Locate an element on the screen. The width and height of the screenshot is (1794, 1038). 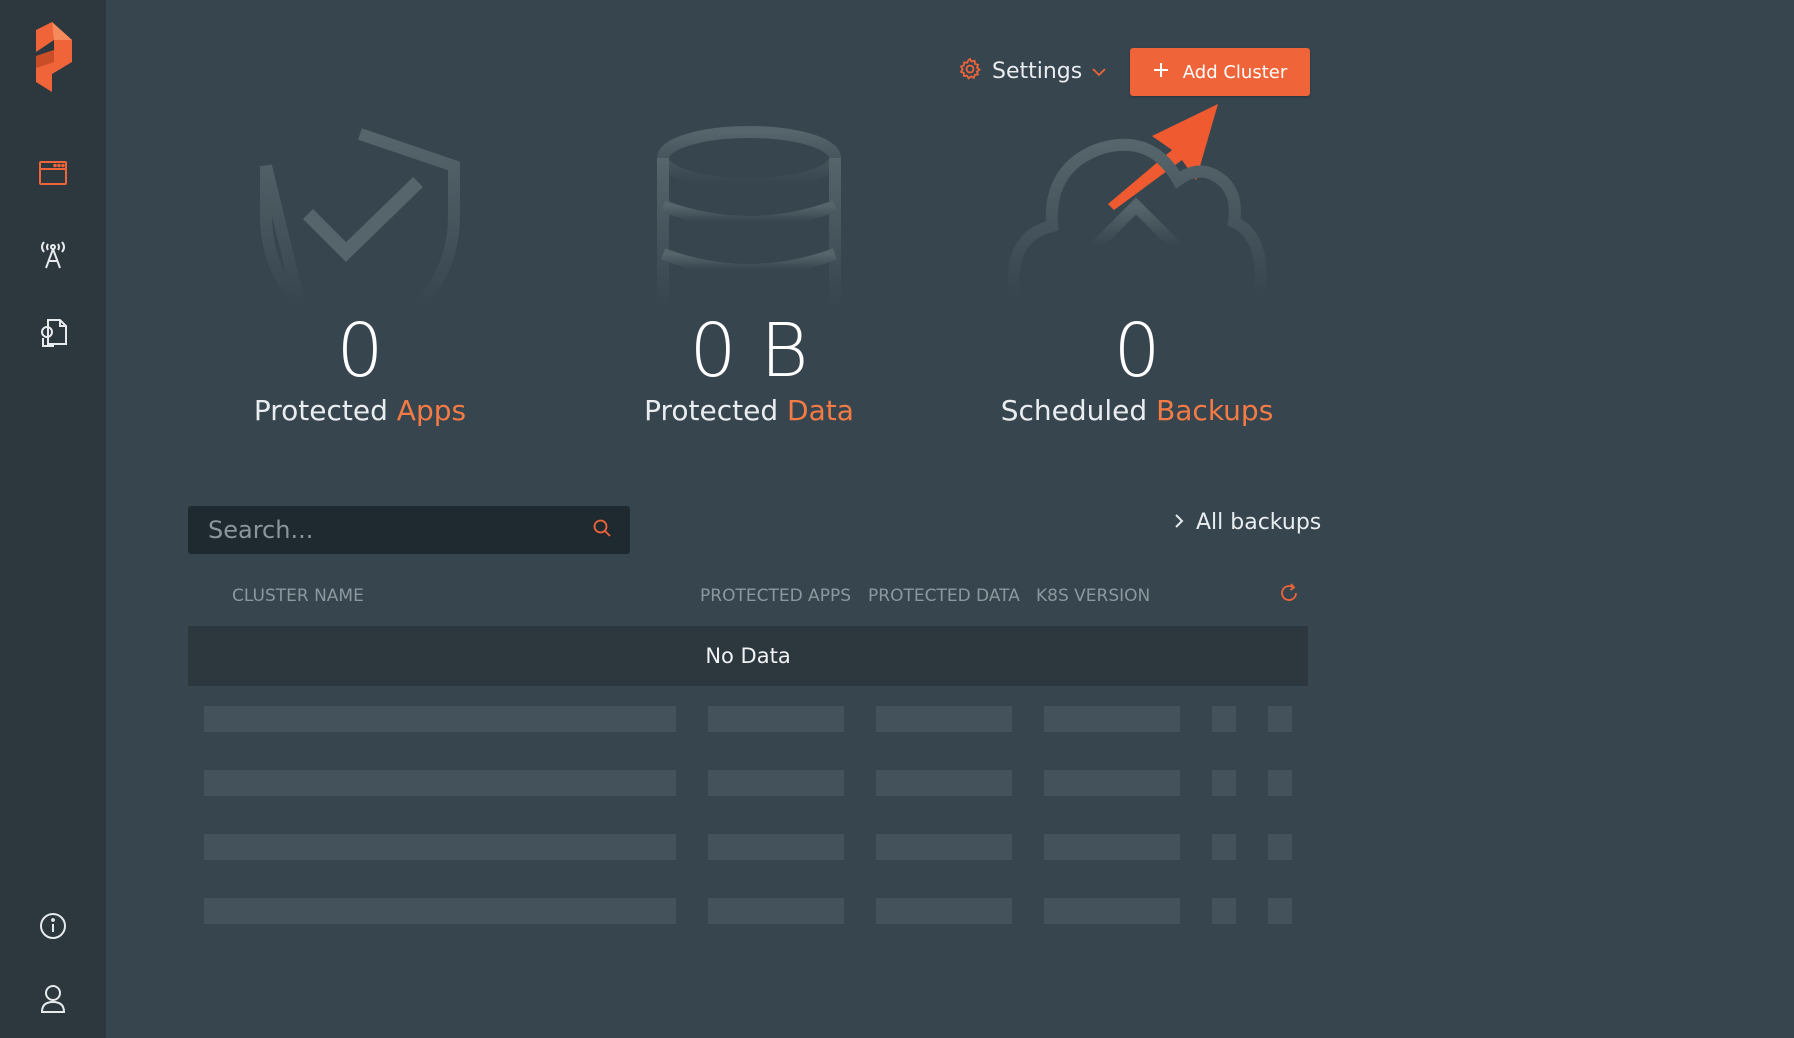
cloud-upload-icon is located at coordinates (1137, 221).